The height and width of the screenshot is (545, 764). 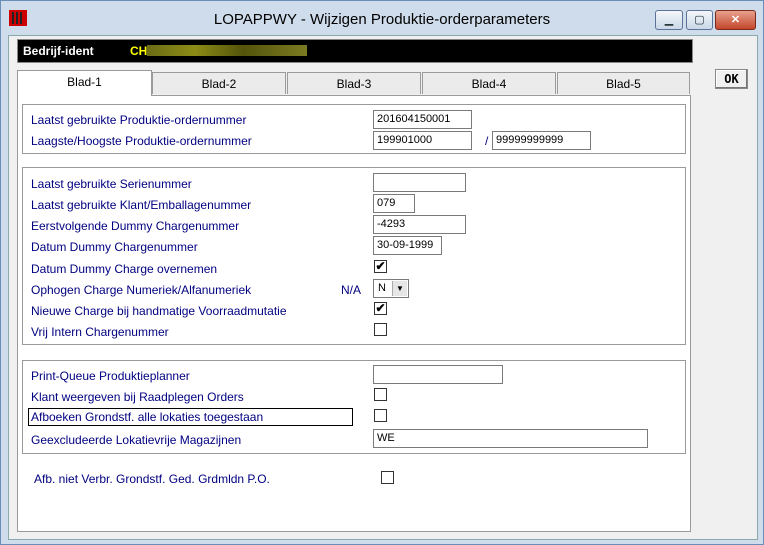 I want to click on new-charge-checkbox: ✔, so click(x=380, y=308).